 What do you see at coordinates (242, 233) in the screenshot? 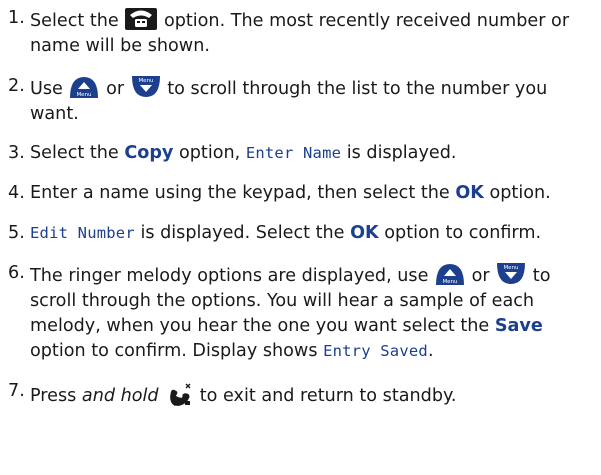
I see `step-text: is displayed. Select the` at bounding box center [242, 233].